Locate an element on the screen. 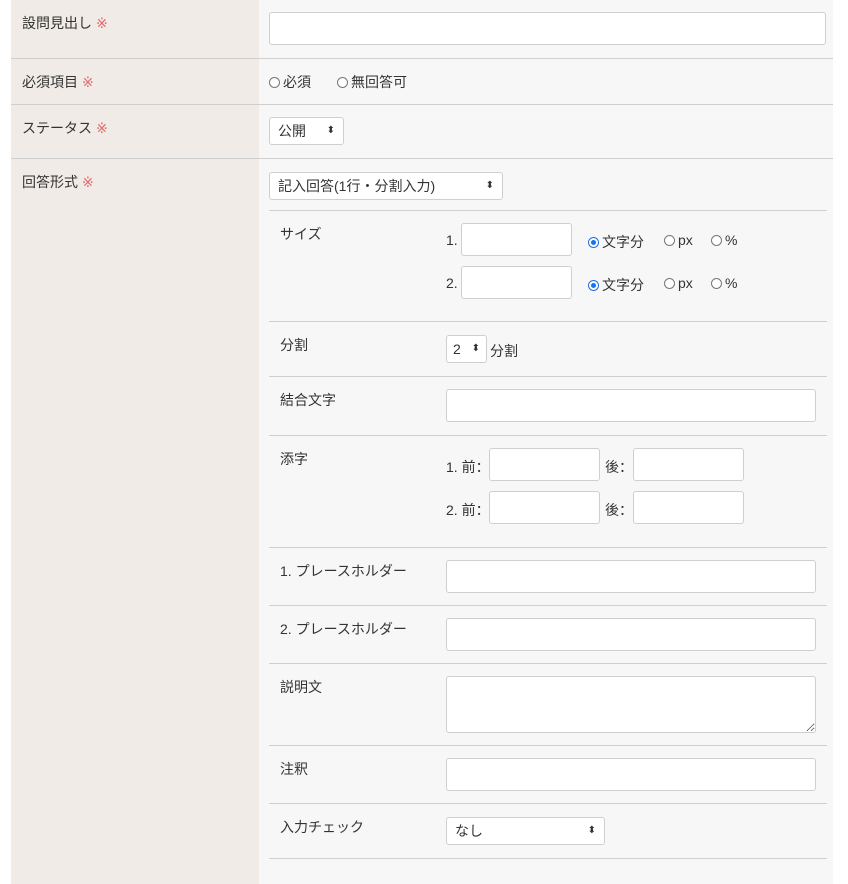 Image resolution: width=848 pixels, height=884 pixels. size-unit-px-1: px is located at coordinates (678, 240).